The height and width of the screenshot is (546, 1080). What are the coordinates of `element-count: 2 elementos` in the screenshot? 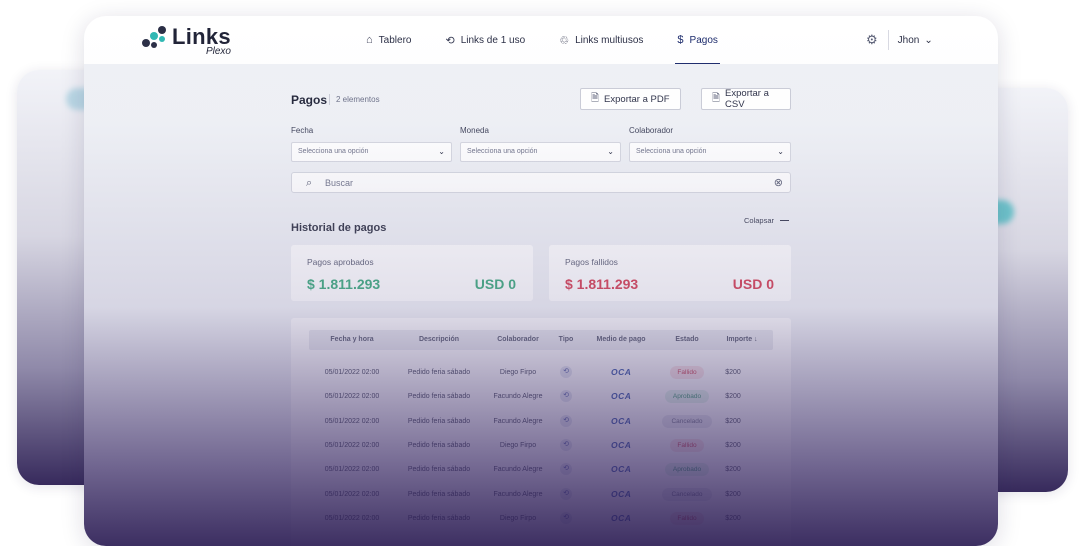 It's located at (354, 99).